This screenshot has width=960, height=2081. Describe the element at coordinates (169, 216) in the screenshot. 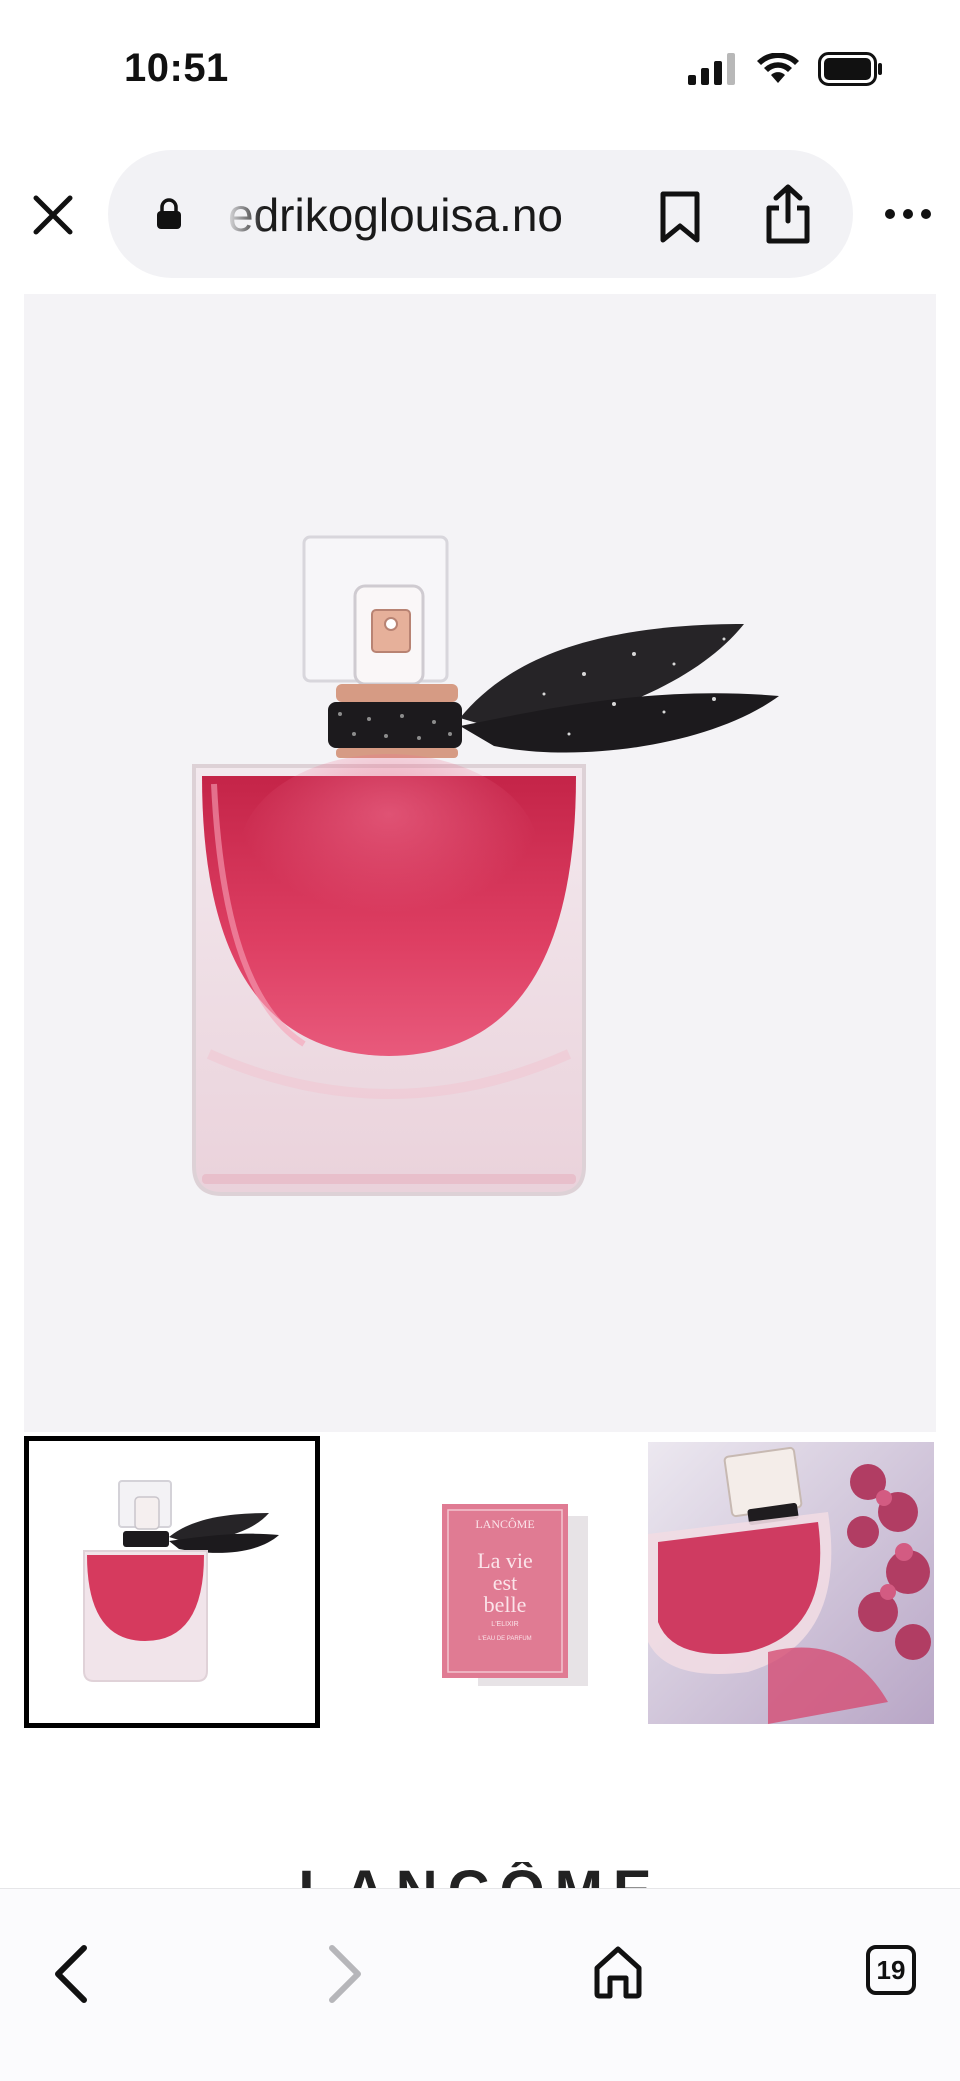

I see `lock-icon` at that location.